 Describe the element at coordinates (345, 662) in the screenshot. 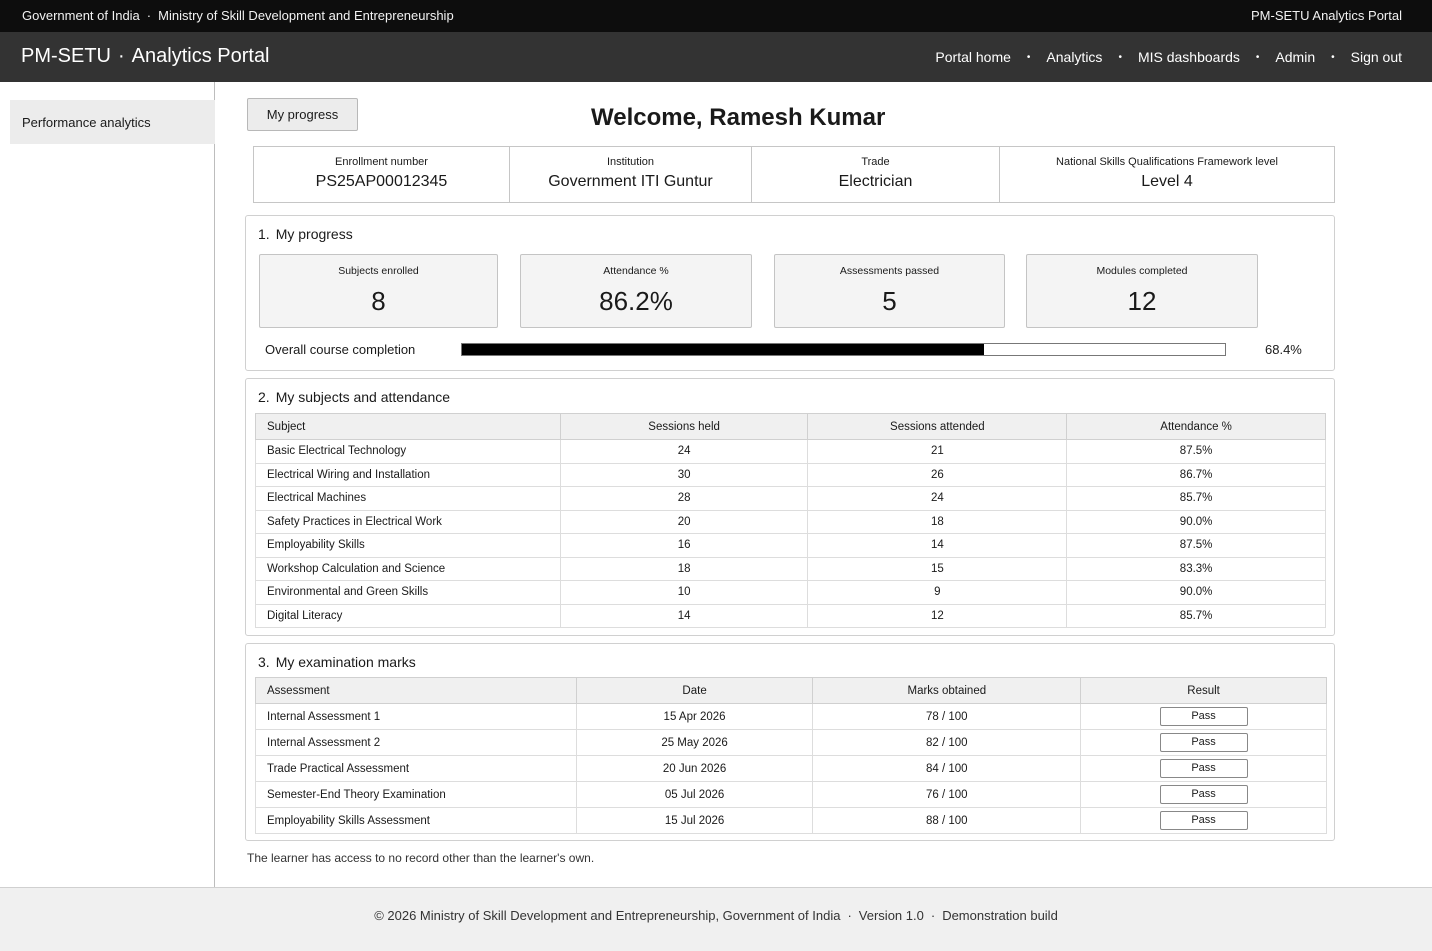

I see `section-title: My examination marks` at that location.